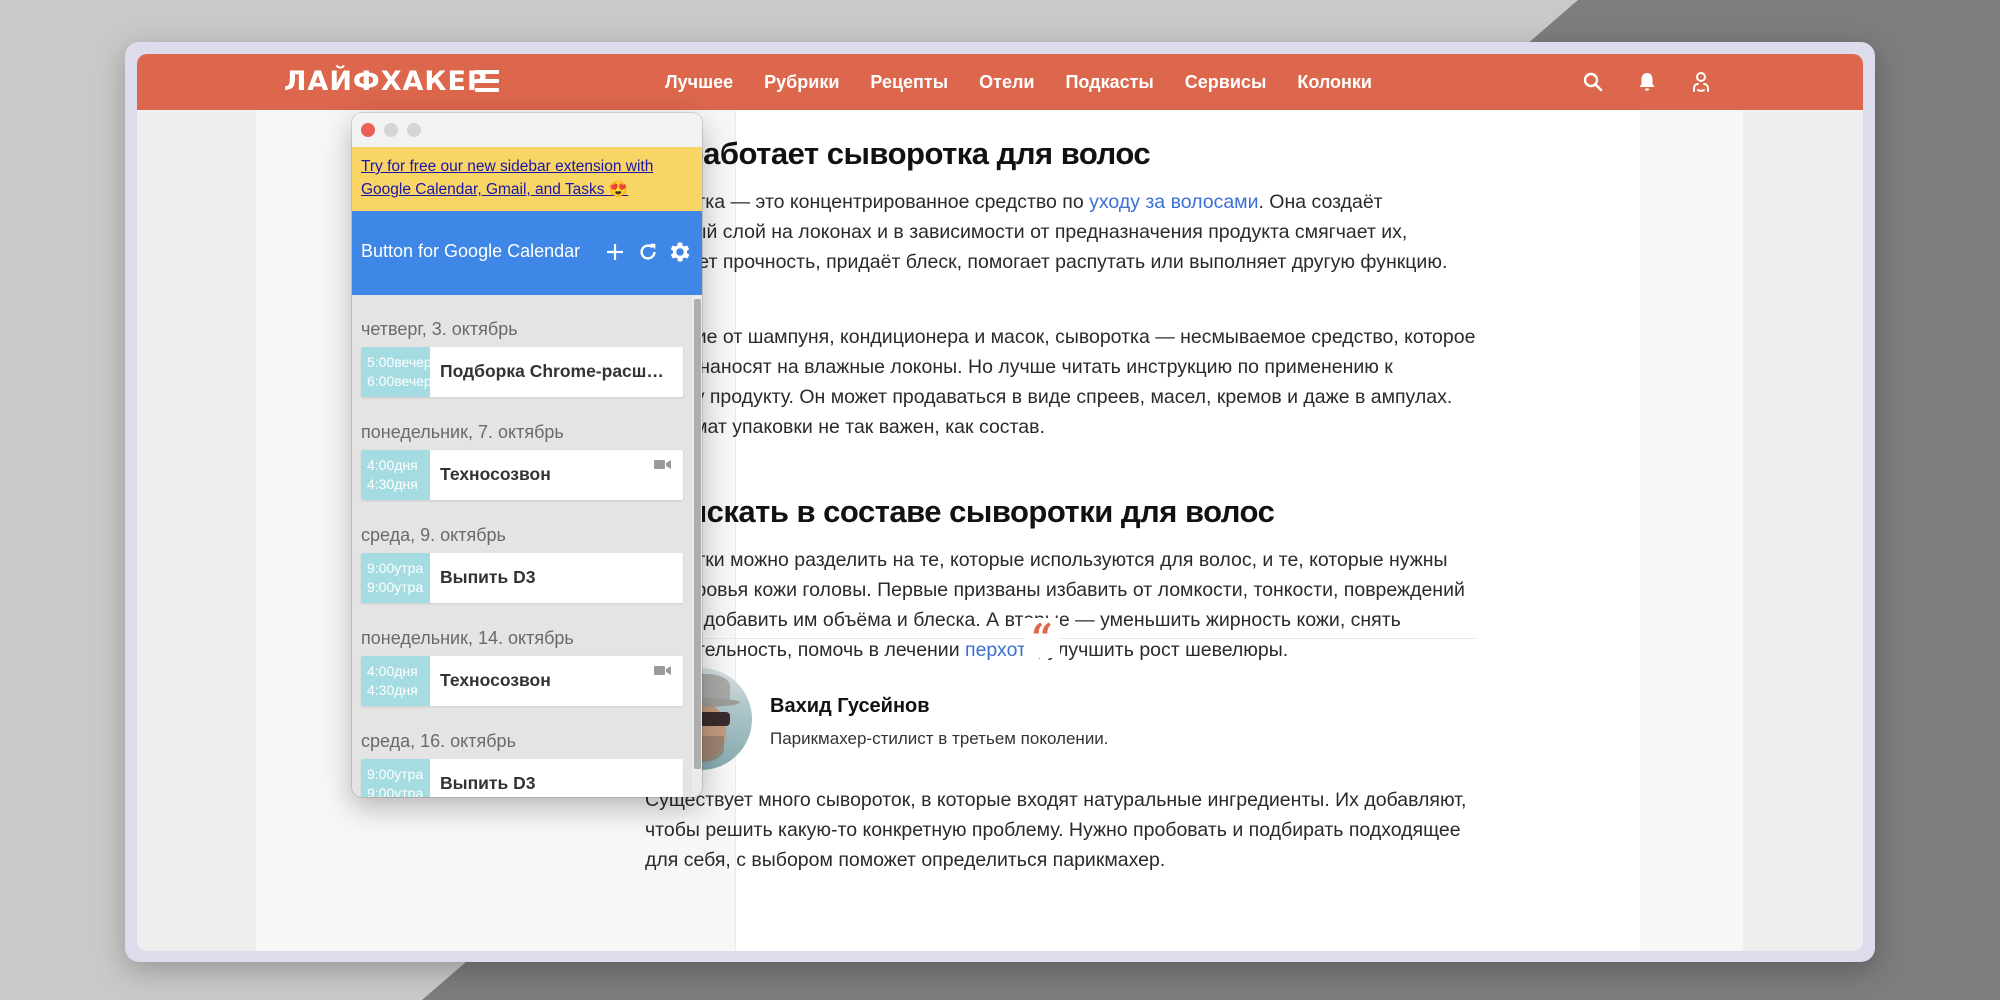 This screenshot has height=1000, width=2000. I want to click on day-label: понедельник, 14. октябрь, so click(467, 638).